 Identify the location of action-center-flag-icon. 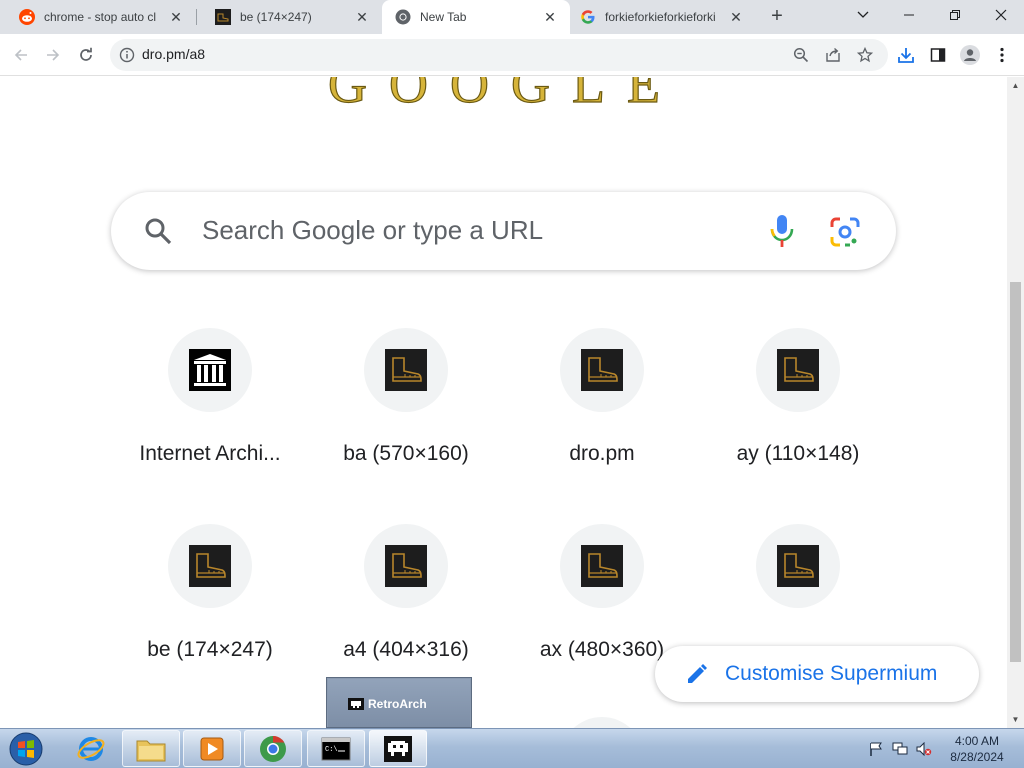
(876, 749).